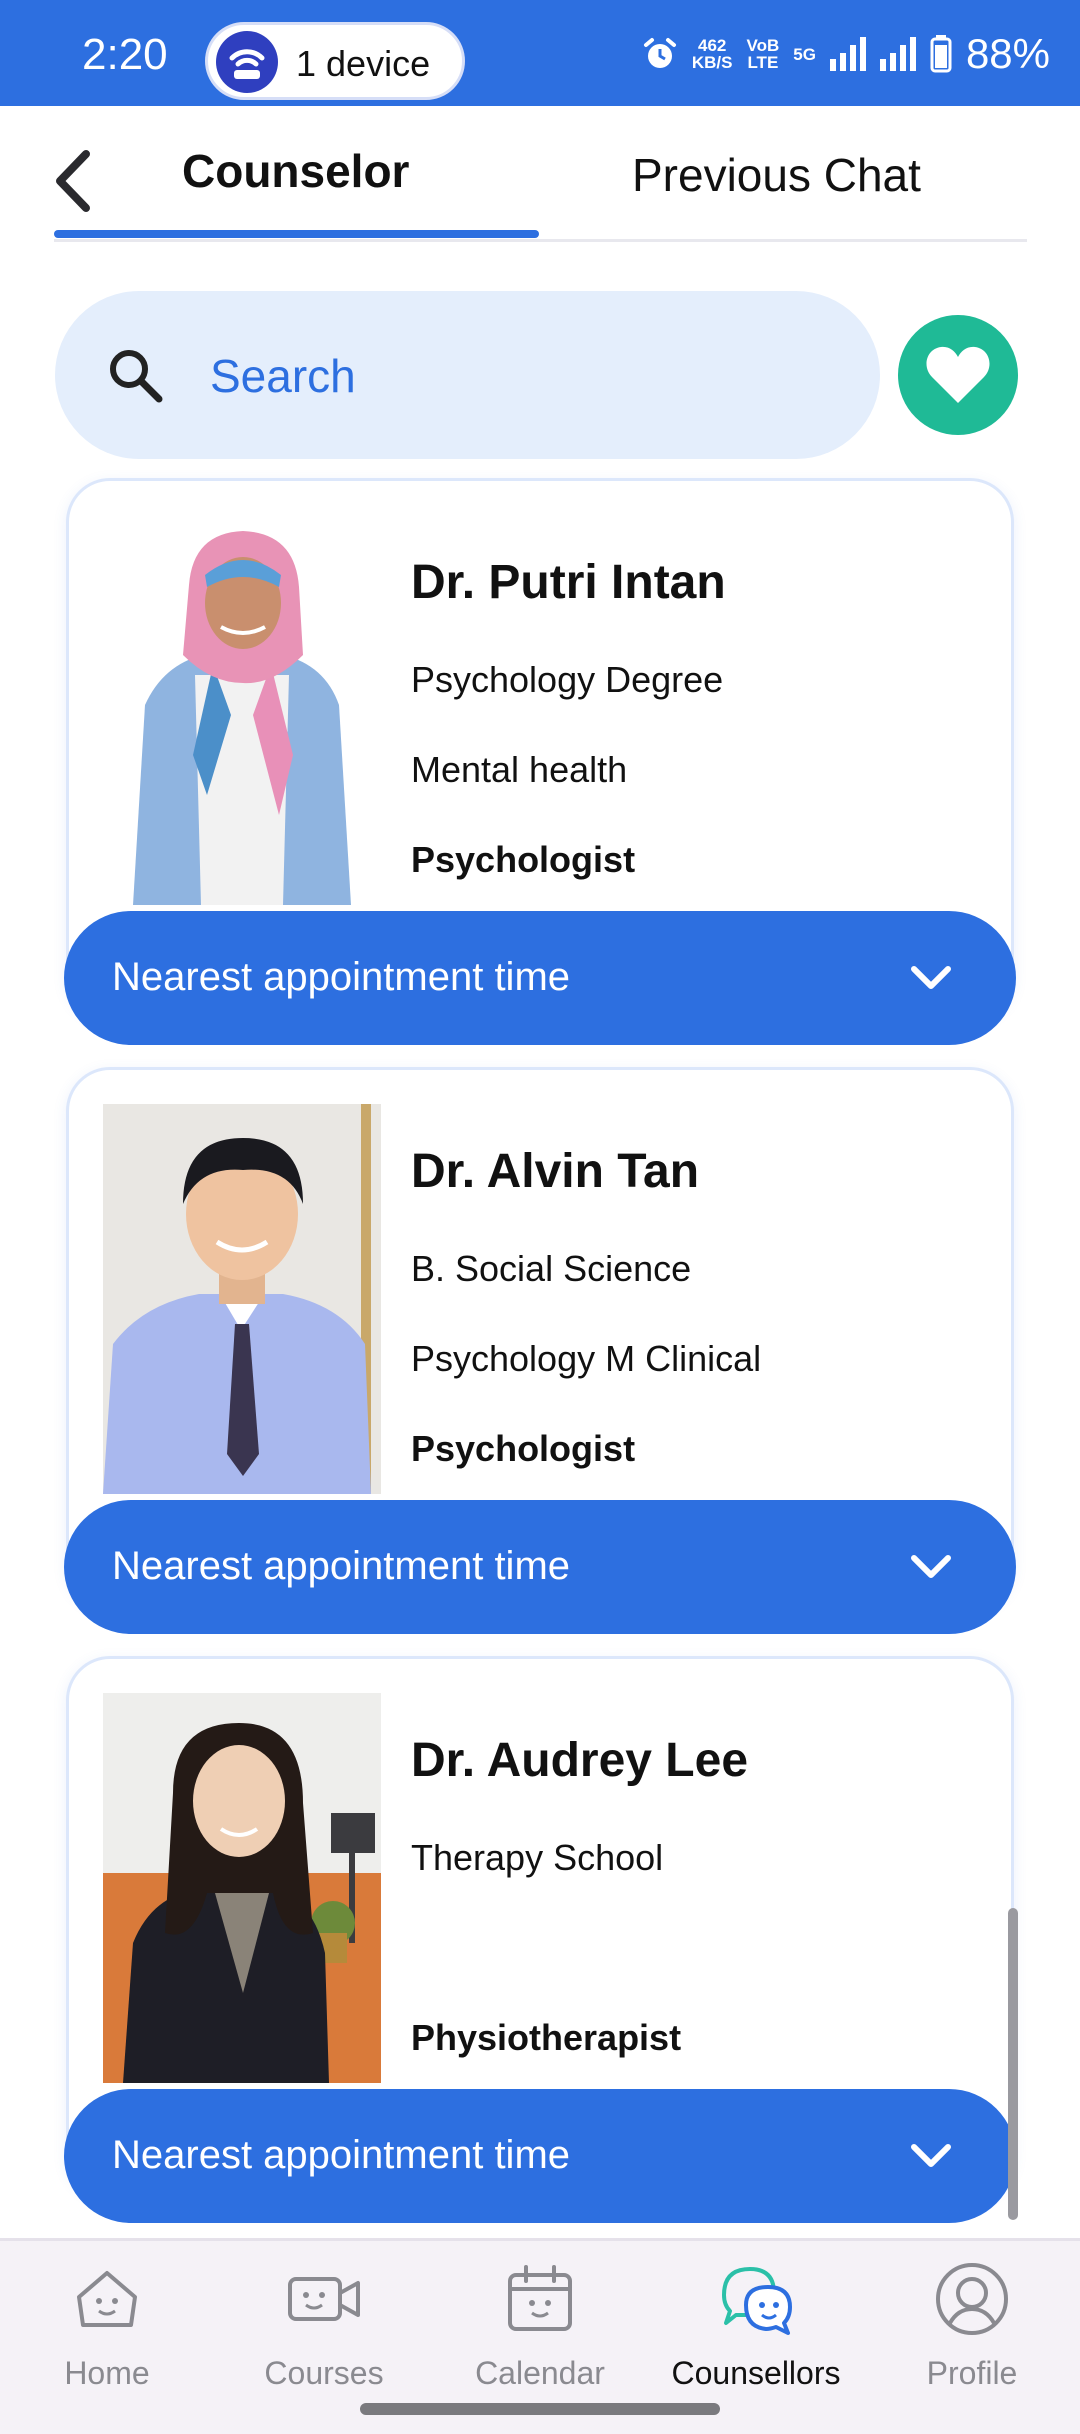 This screenshot has width=1080, height=2434. I want to click on wifi-hotspot-icon, so click(247, 62).